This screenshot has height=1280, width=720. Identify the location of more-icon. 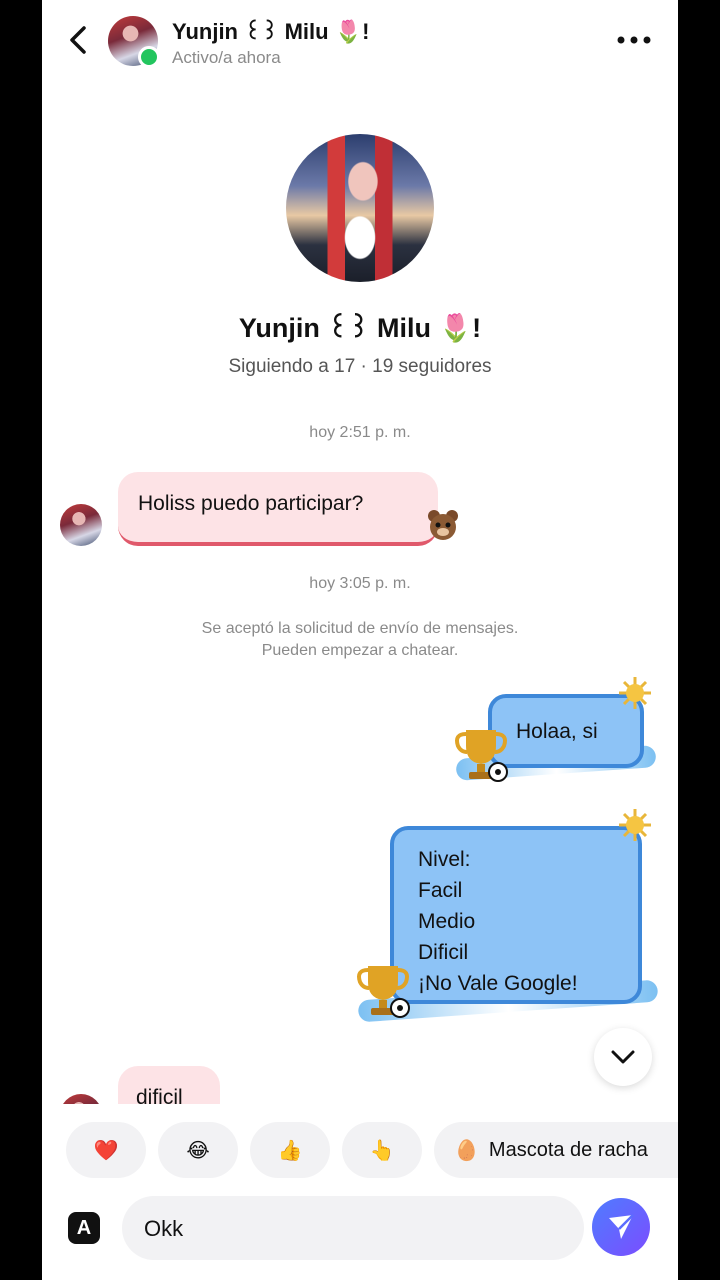
(634, 40).